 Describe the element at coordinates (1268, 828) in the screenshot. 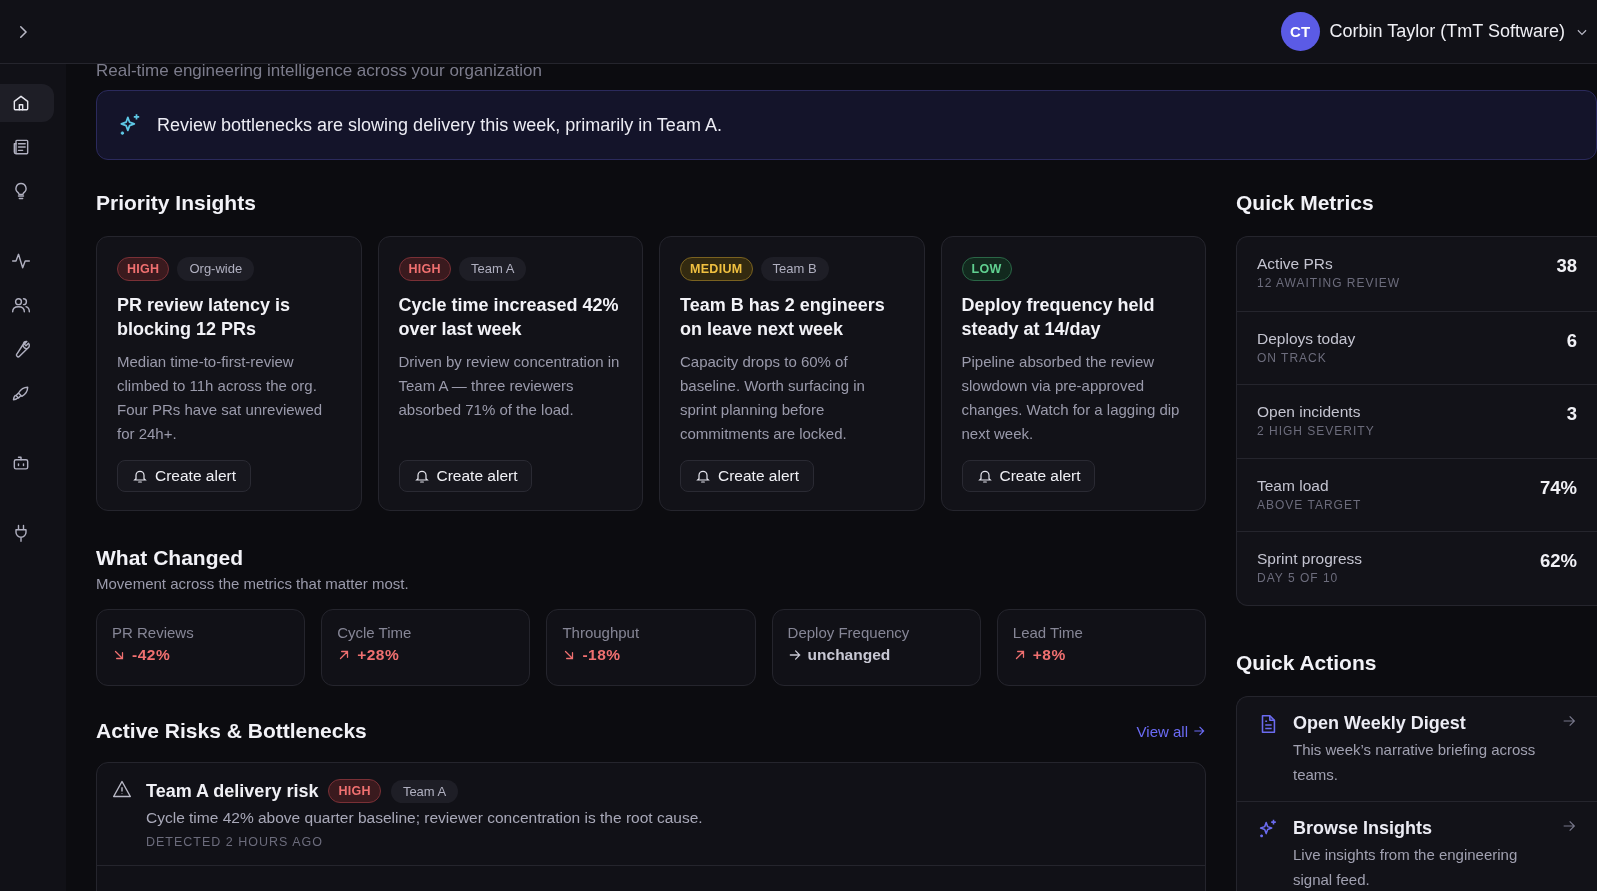

I see `sparkle-icon` at that location.